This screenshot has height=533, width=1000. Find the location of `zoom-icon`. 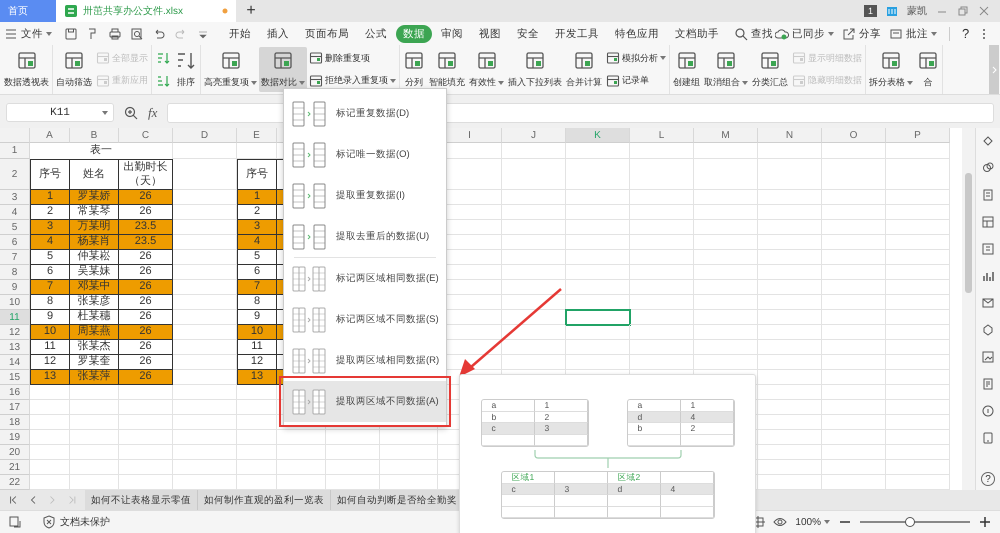

zoom-icon is located at coordinates (131, 113).